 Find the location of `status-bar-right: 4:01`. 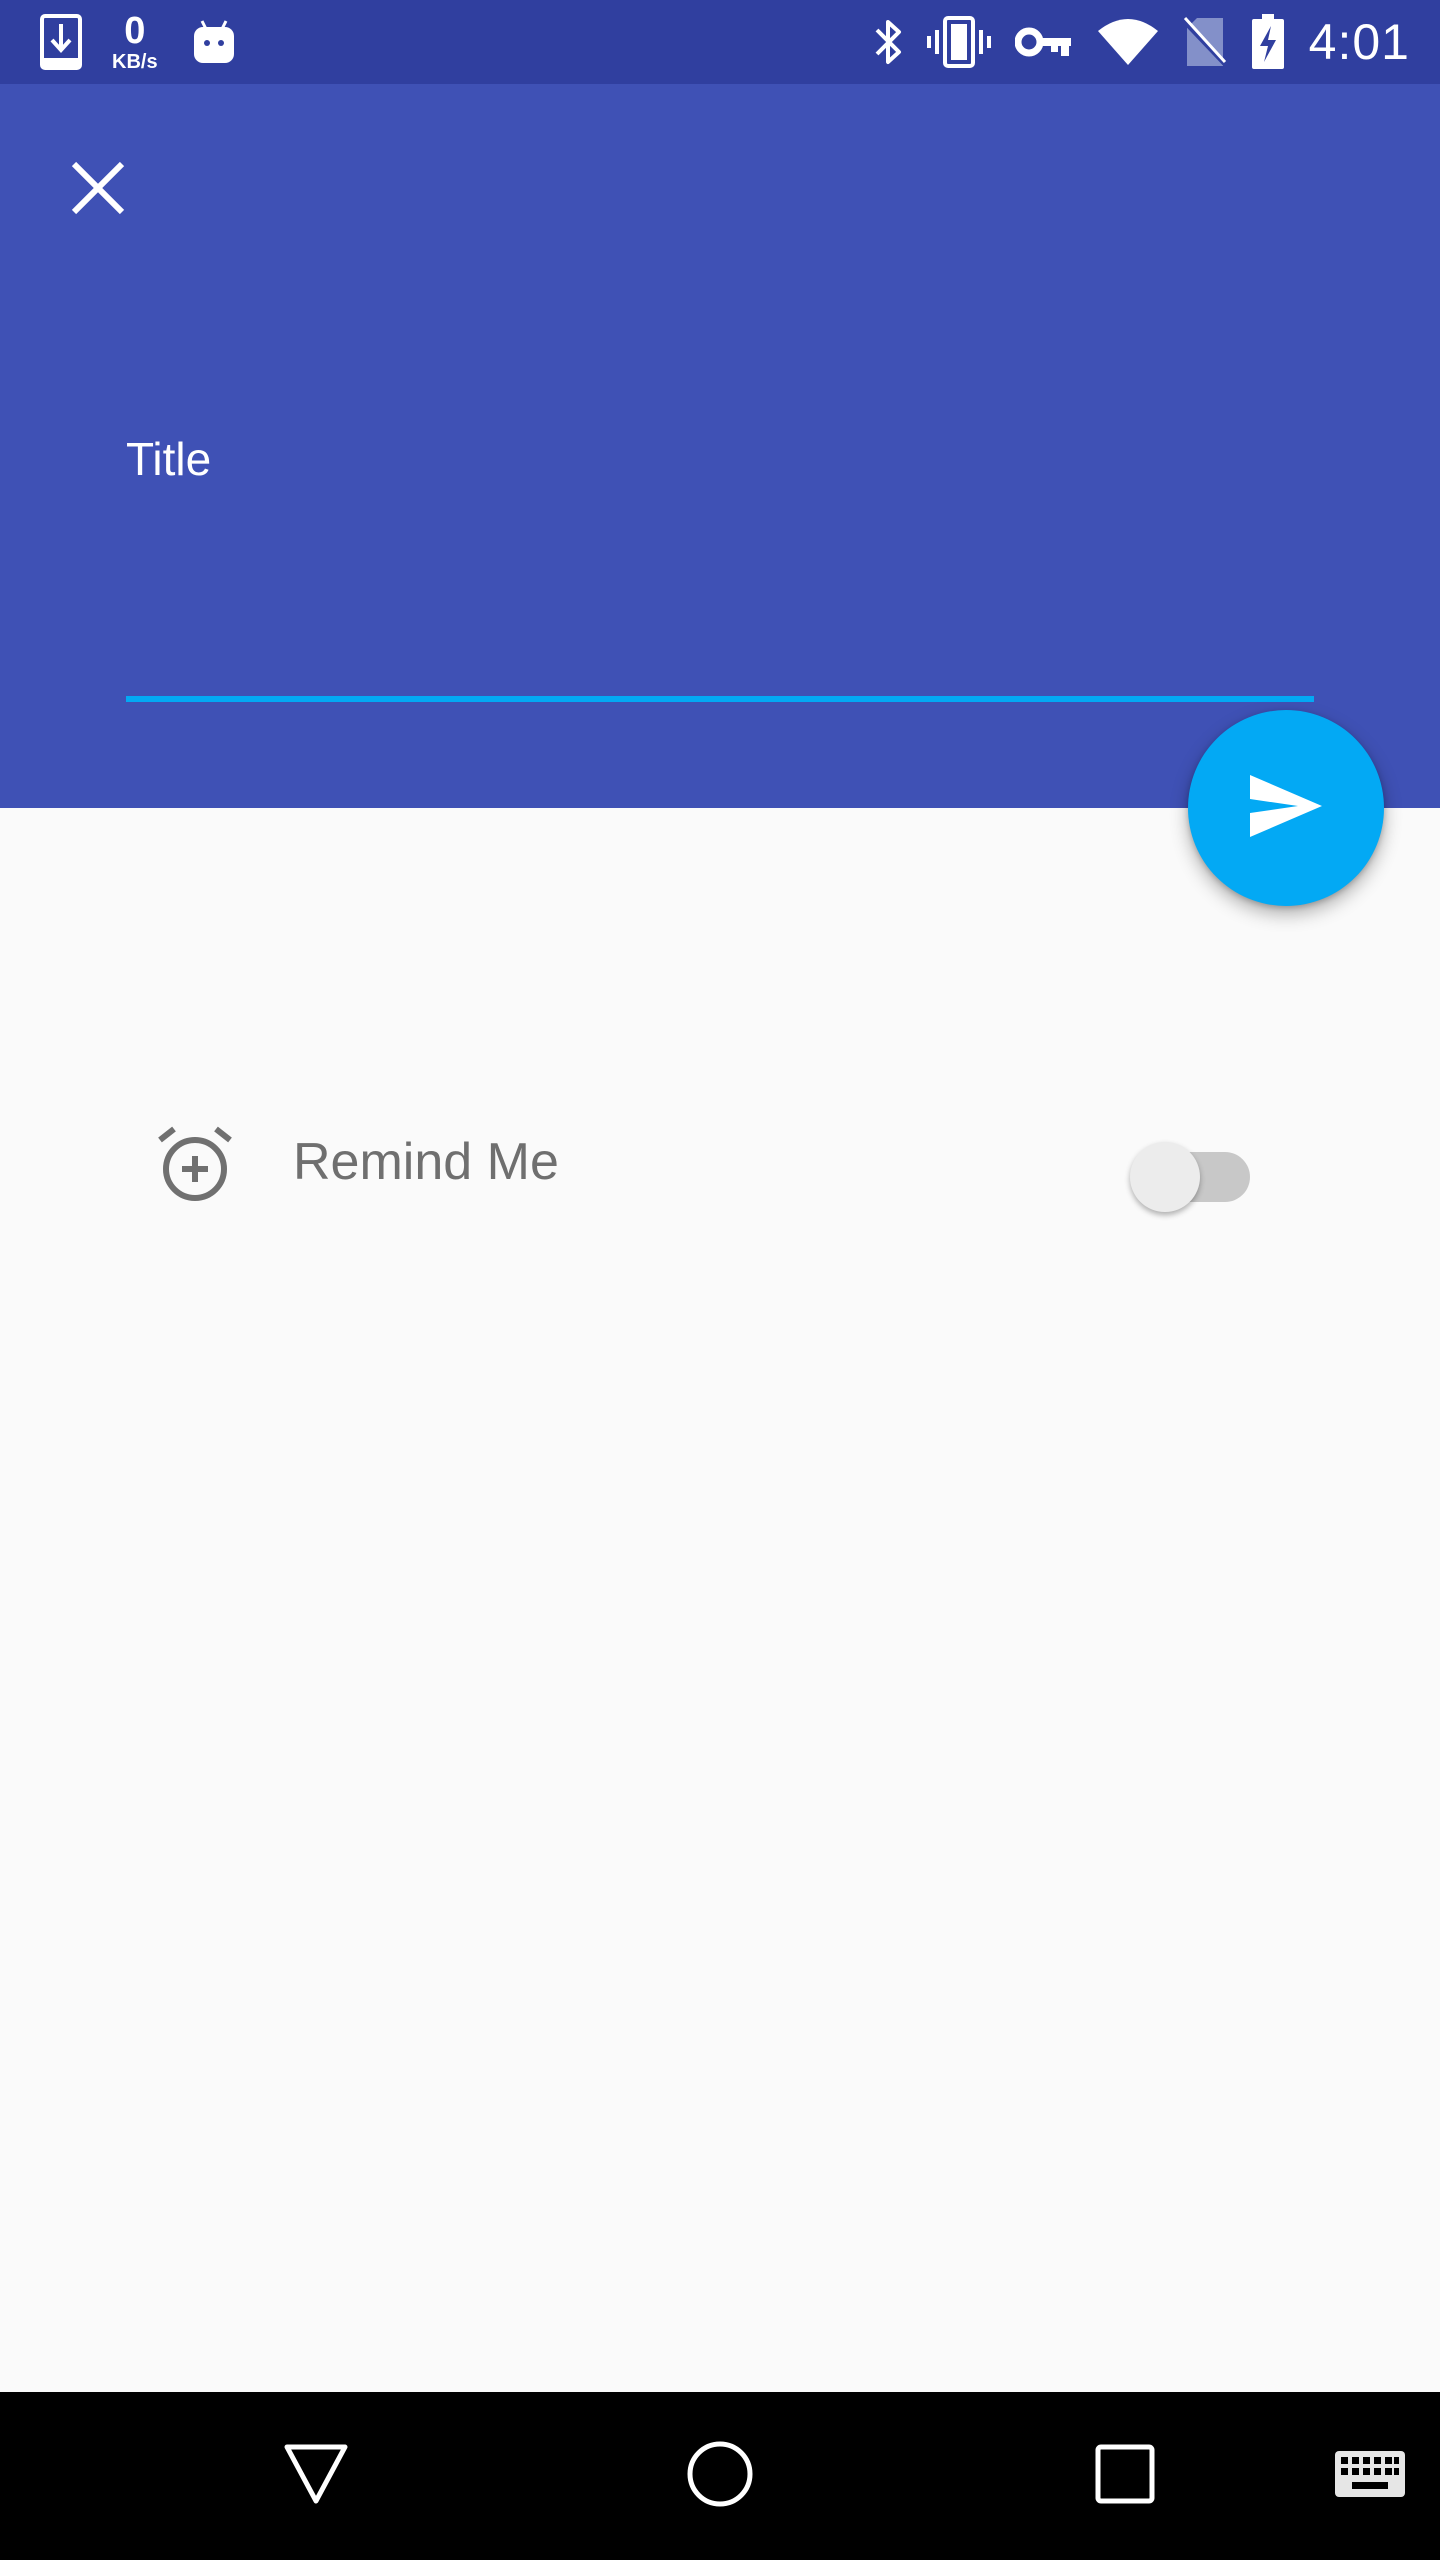

status-bar-right: 4:01 is located at coordinates (1129, 42).